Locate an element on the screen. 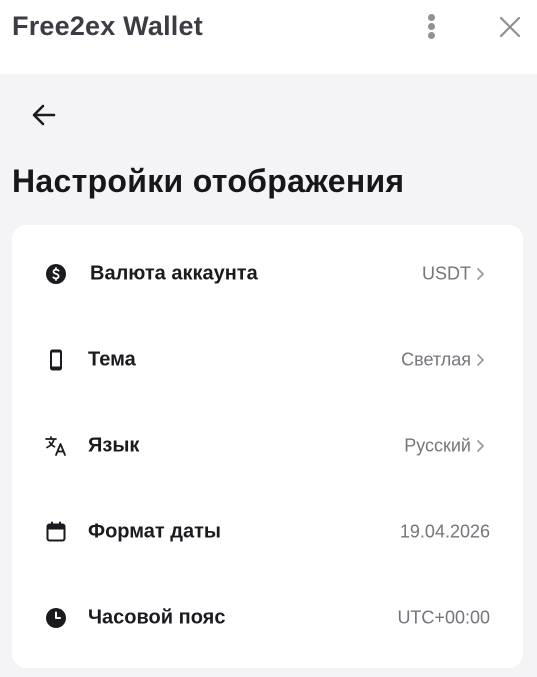 The height and width of the screenshot is (677, 537). setting-value: 19.04.2026 is located at coordinates (444, 531).